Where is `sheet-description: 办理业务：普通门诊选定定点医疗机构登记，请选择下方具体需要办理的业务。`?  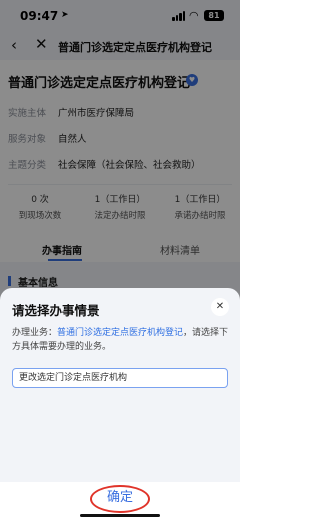 sheet-description: 办理业务：普通门诊选定定点医疗机构登记，请选择下方具体需要办理的业务。 is located at coordinates (122, 340).